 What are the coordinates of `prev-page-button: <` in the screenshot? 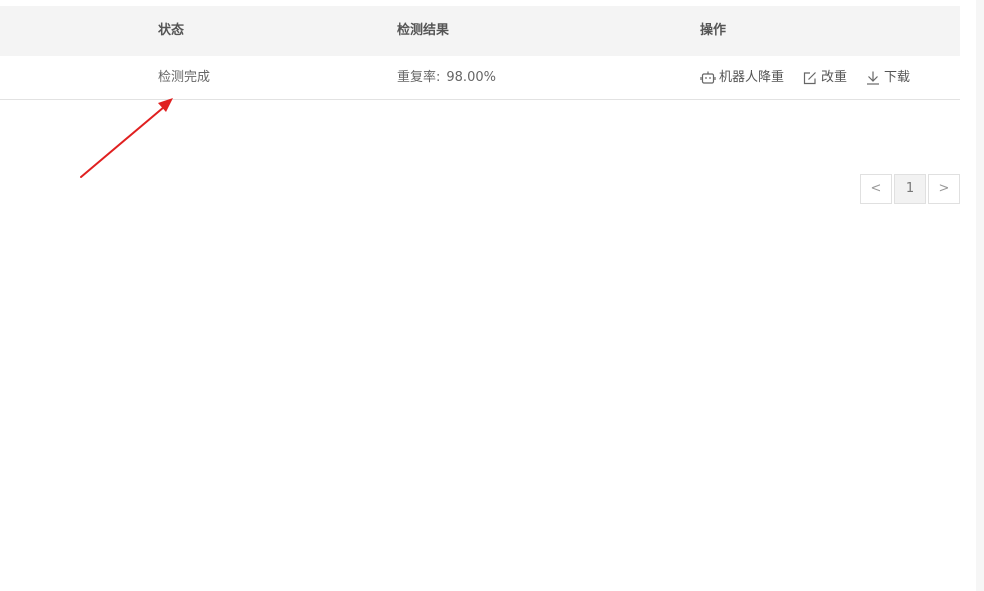 It's located at (876, 189).